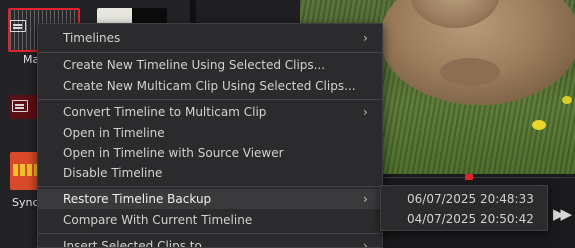 The image size is (575, 248). What do you see at coordinates (210, 153) in the screenshot?
I see `menu-item-open-with-source-viewer: Open in Timeline with Source Viewer` at bounding box center [210, 153].